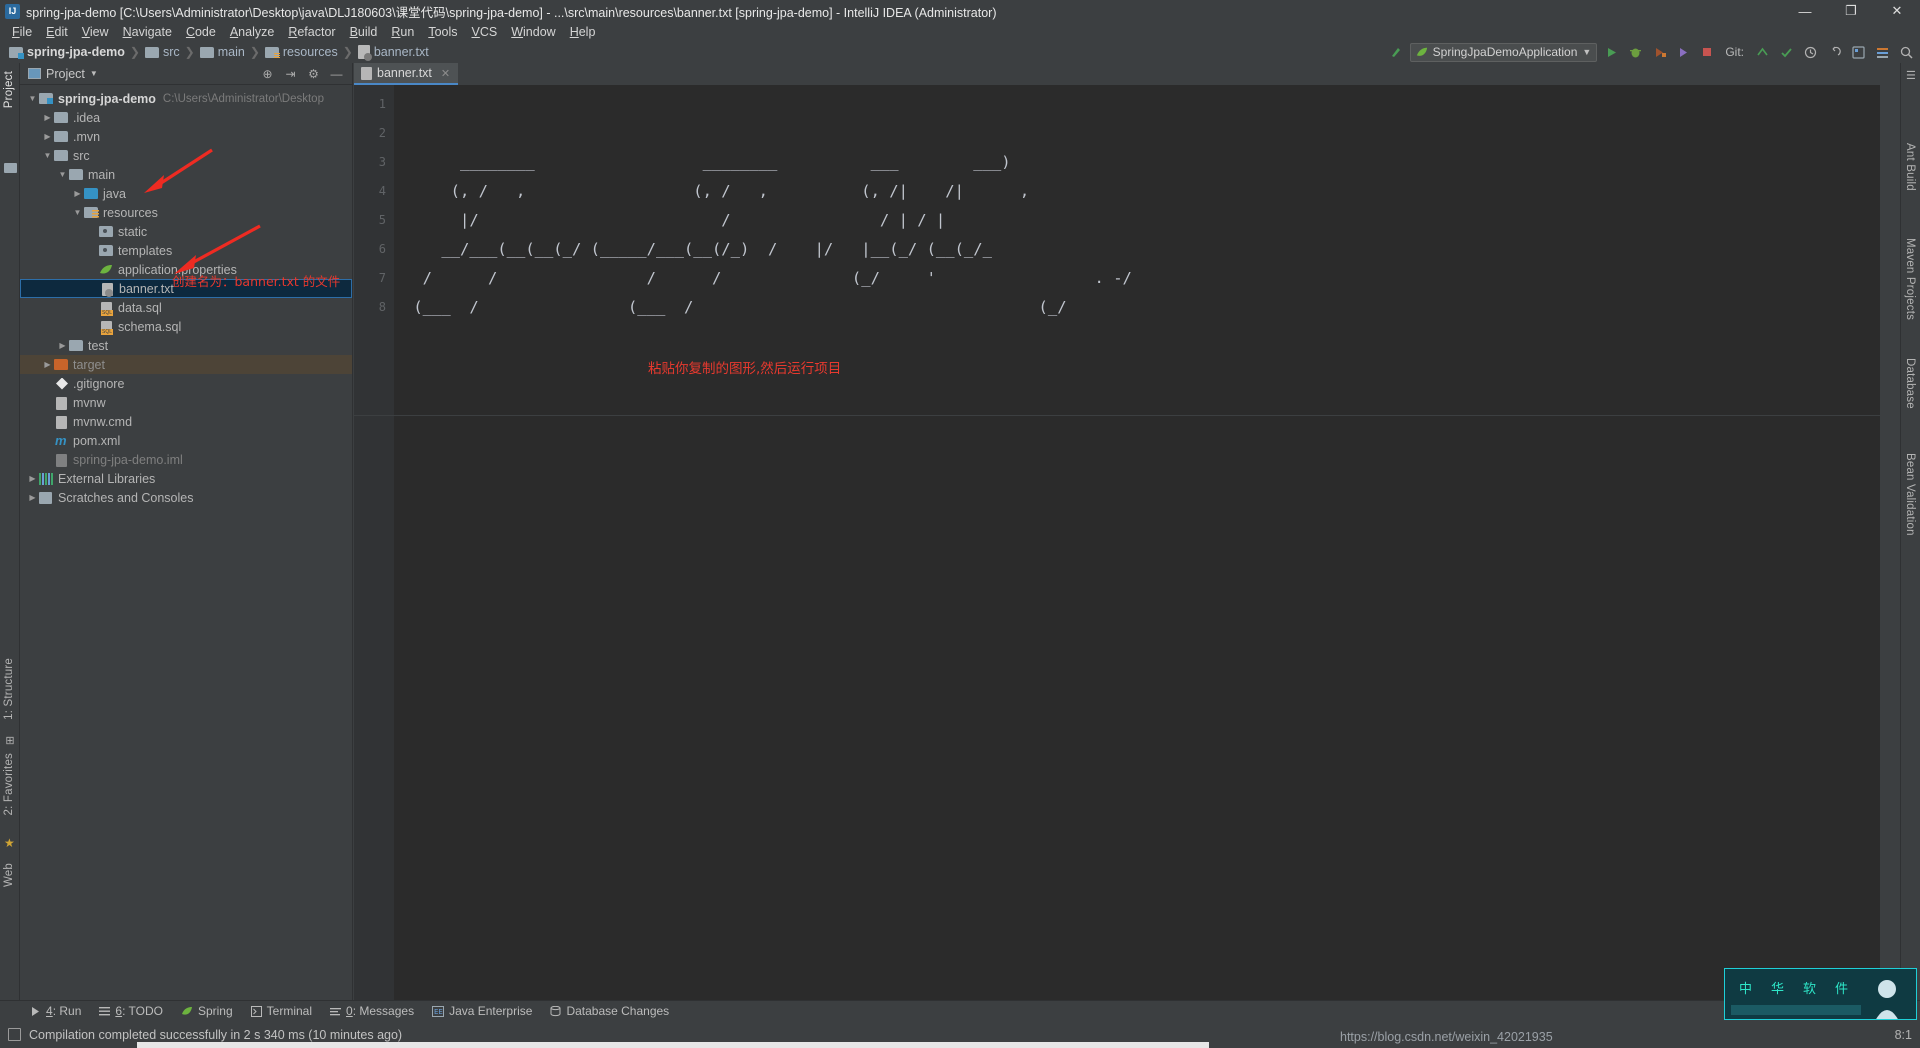 The image size is (1920, 1048). I want to click on build-icon, so click(1396, 52).